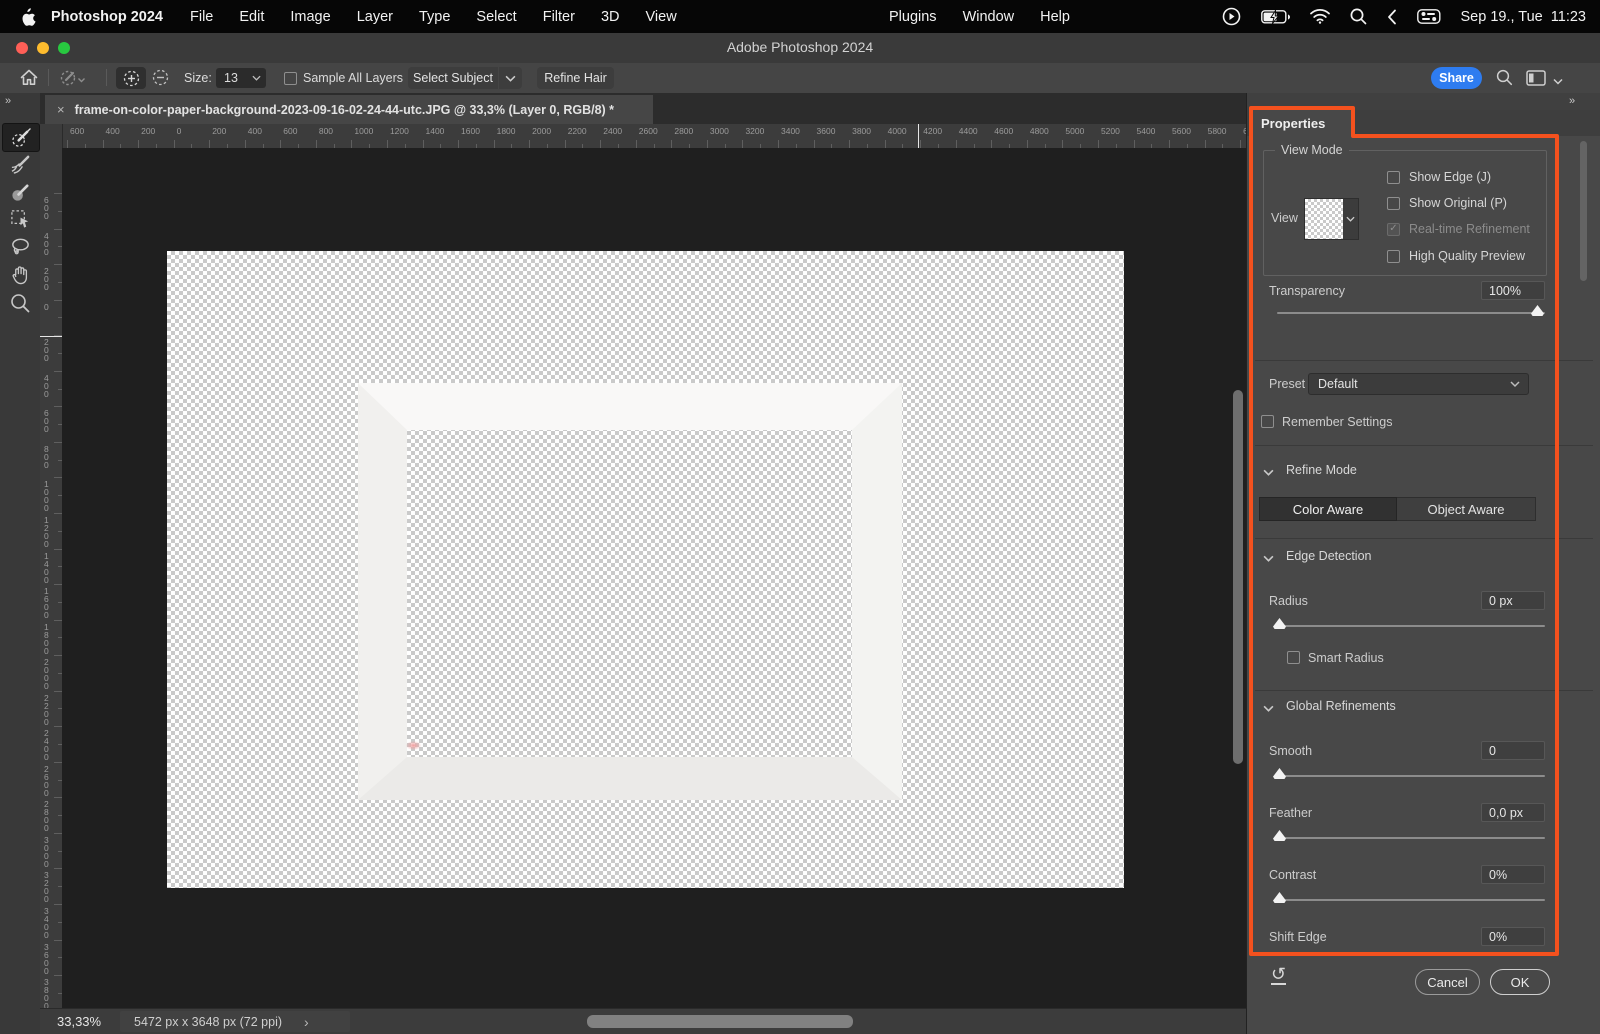 Image resolution: width=1600 pixels, height=1034 pixels. I want to click on ok-button: OK, so click(1520, 982).